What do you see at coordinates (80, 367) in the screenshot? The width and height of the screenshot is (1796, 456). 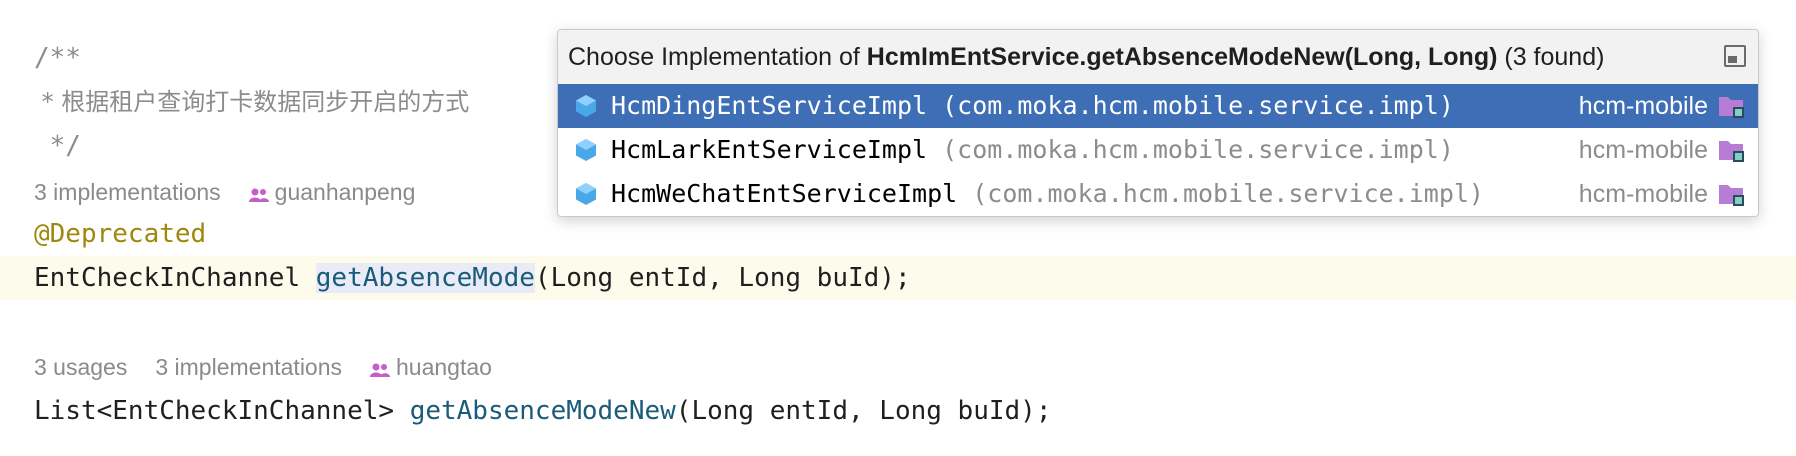 I see `usages-hint: 3 usages` at bounding box center [80, 367].